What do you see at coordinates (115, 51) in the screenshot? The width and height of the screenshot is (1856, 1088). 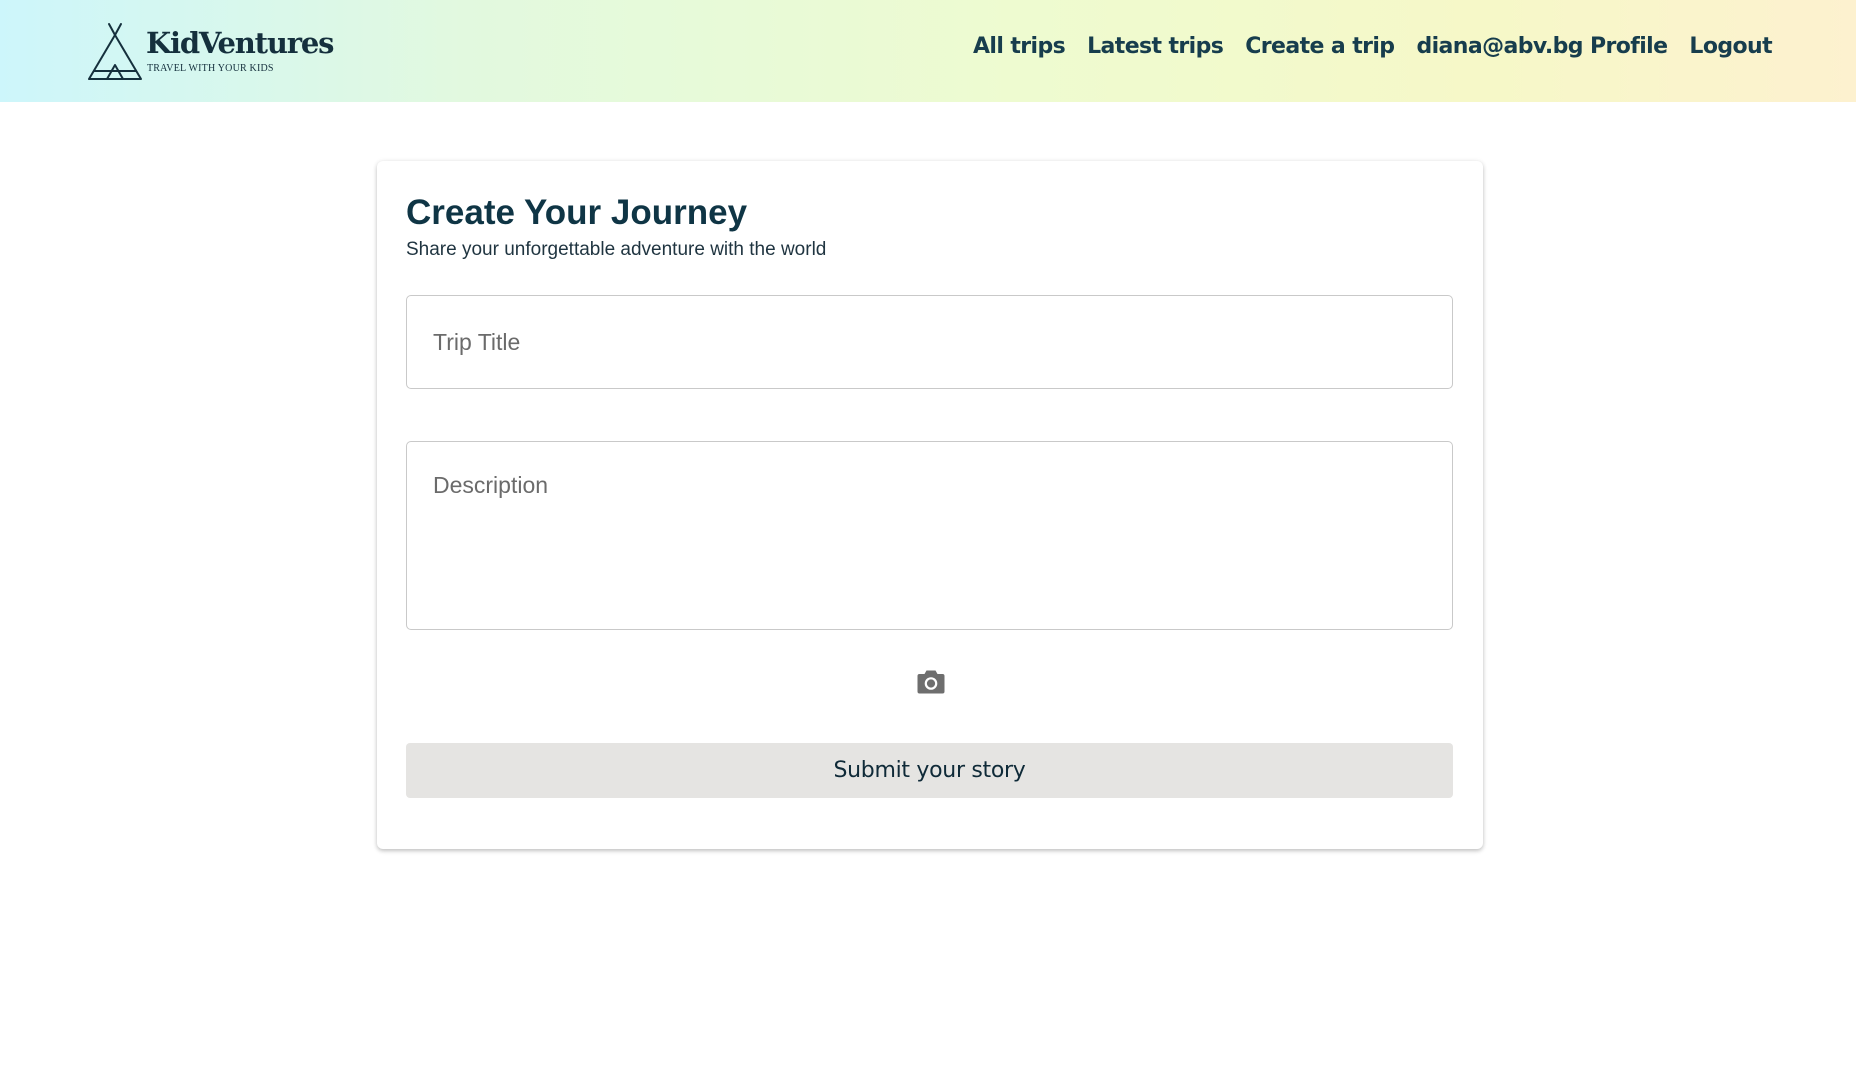 I see `teepee-tent-icon` at bounding box center [115, 51].